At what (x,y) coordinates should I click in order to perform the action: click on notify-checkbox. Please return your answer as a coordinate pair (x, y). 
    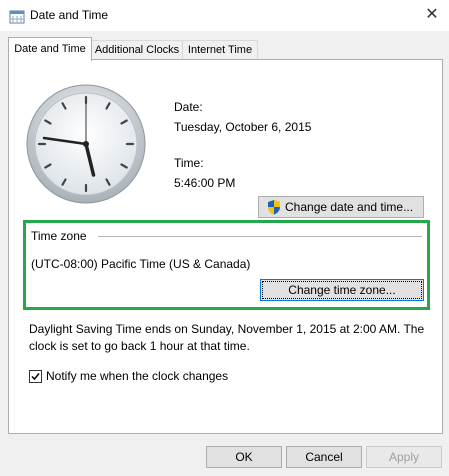
    Looking at the image, I should click on (35, 376).